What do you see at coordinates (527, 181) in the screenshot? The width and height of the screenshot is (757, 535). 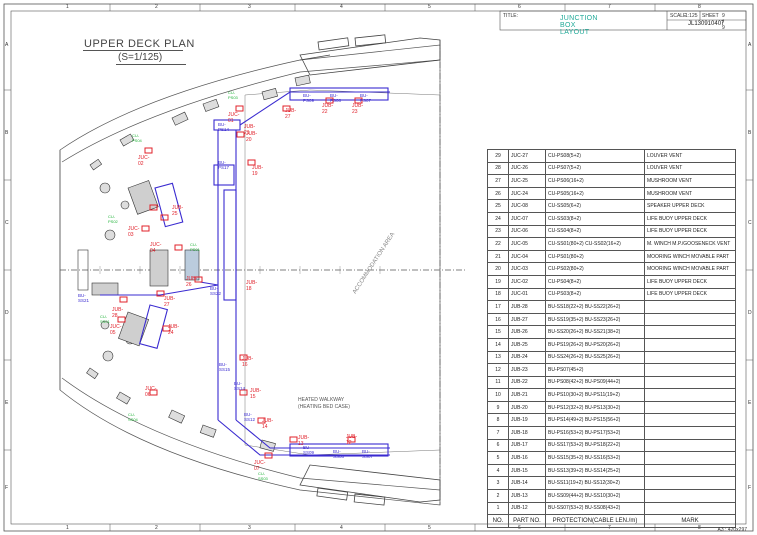 I see `table-cell-part: JUC-25` at bounding box center [527, 181].